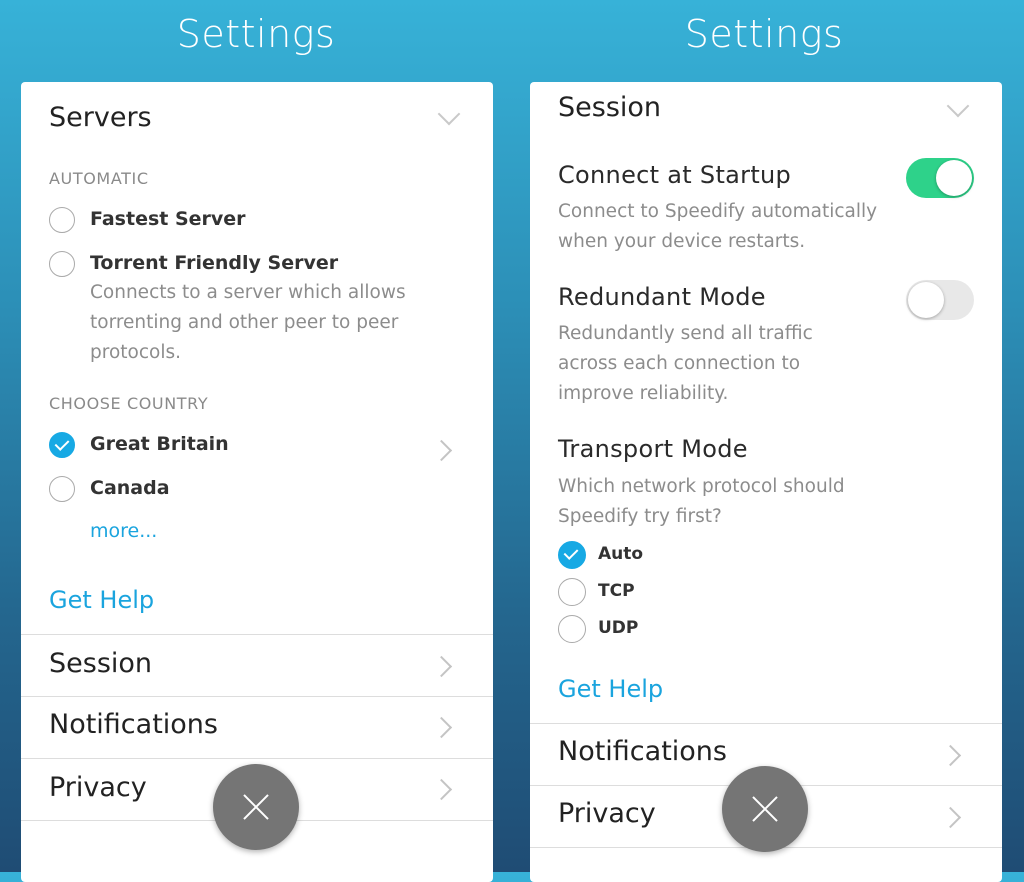  I want to click on desc-line: Connect to Speedify automatically, so click(718, 211).